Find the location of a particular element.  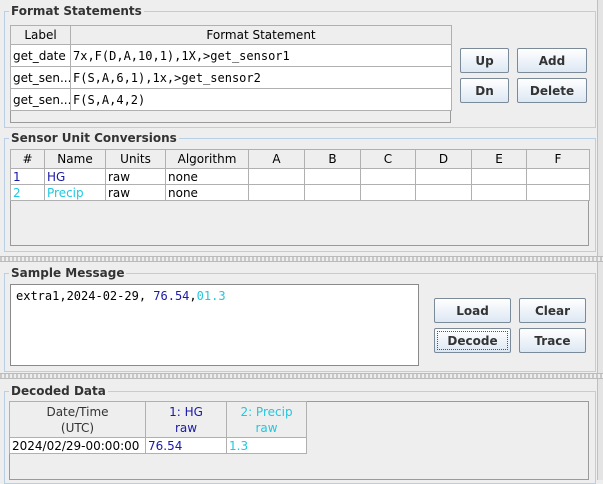

dn-button: Dn is located at coordinates (484, 90).